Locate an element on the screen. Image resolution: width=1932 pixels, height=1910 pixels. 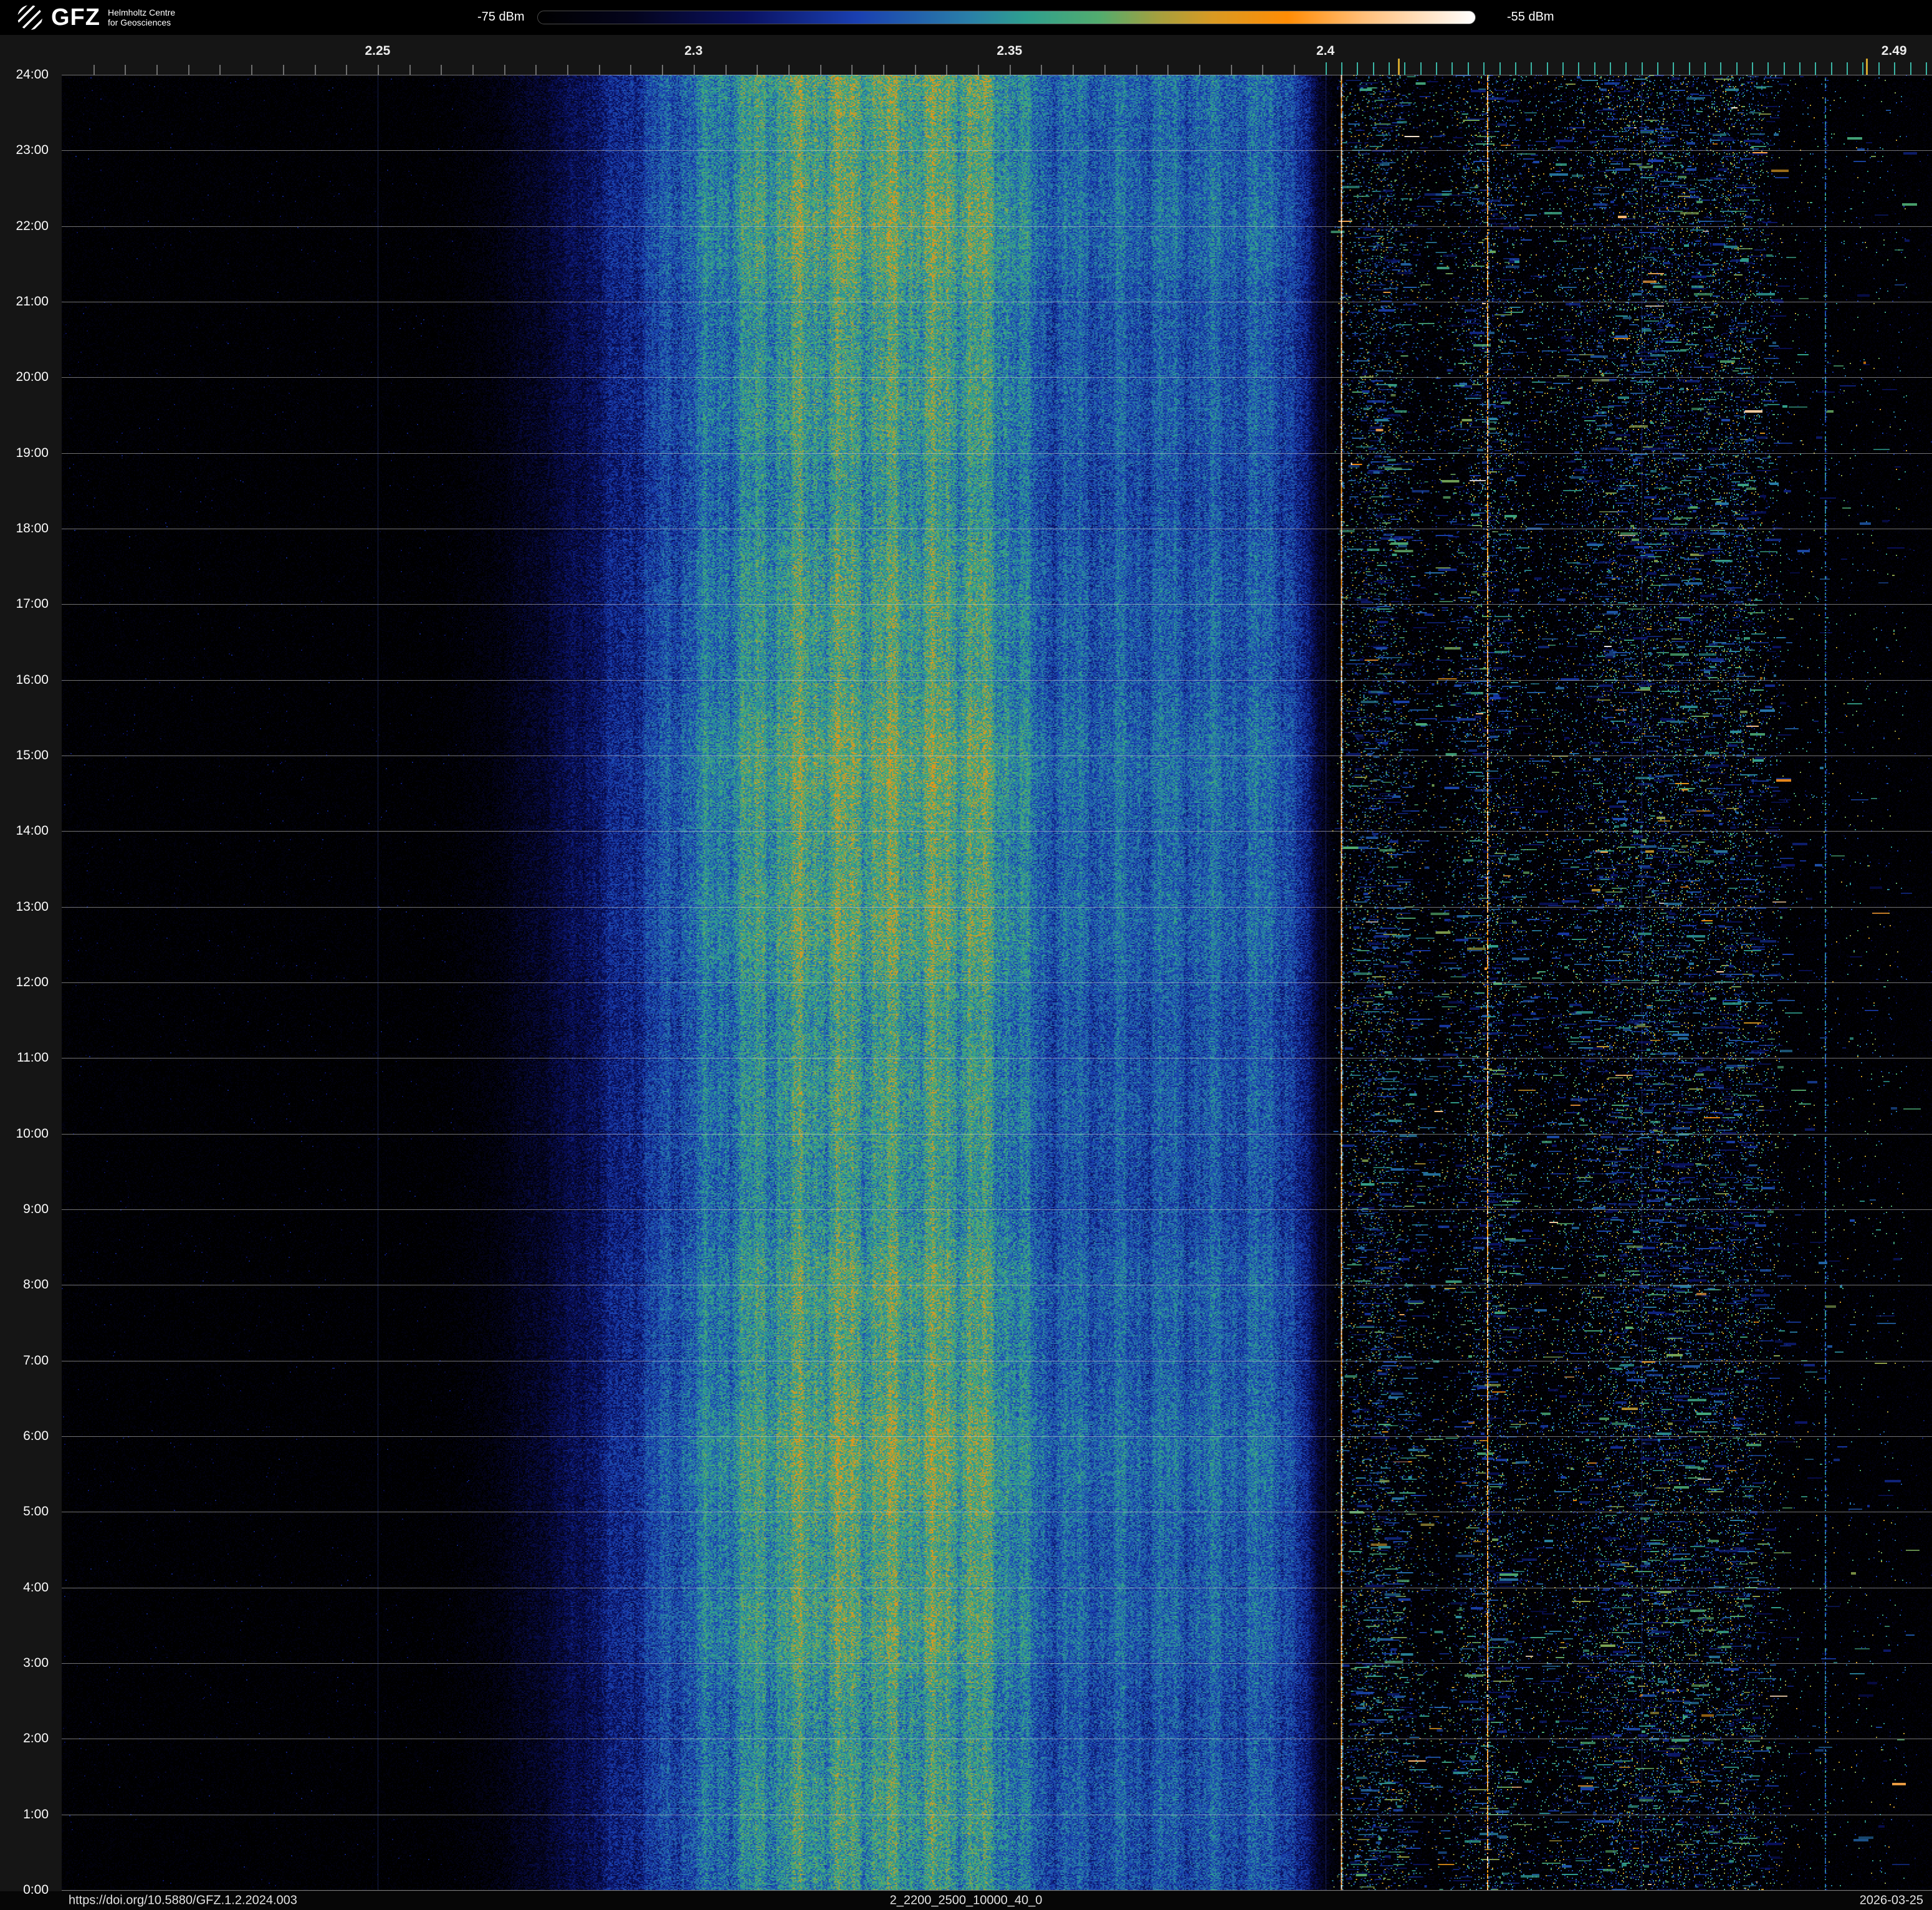
logo-subtitle: Helmholtz Centre for Geosciences is located at coordinates (141, 17).